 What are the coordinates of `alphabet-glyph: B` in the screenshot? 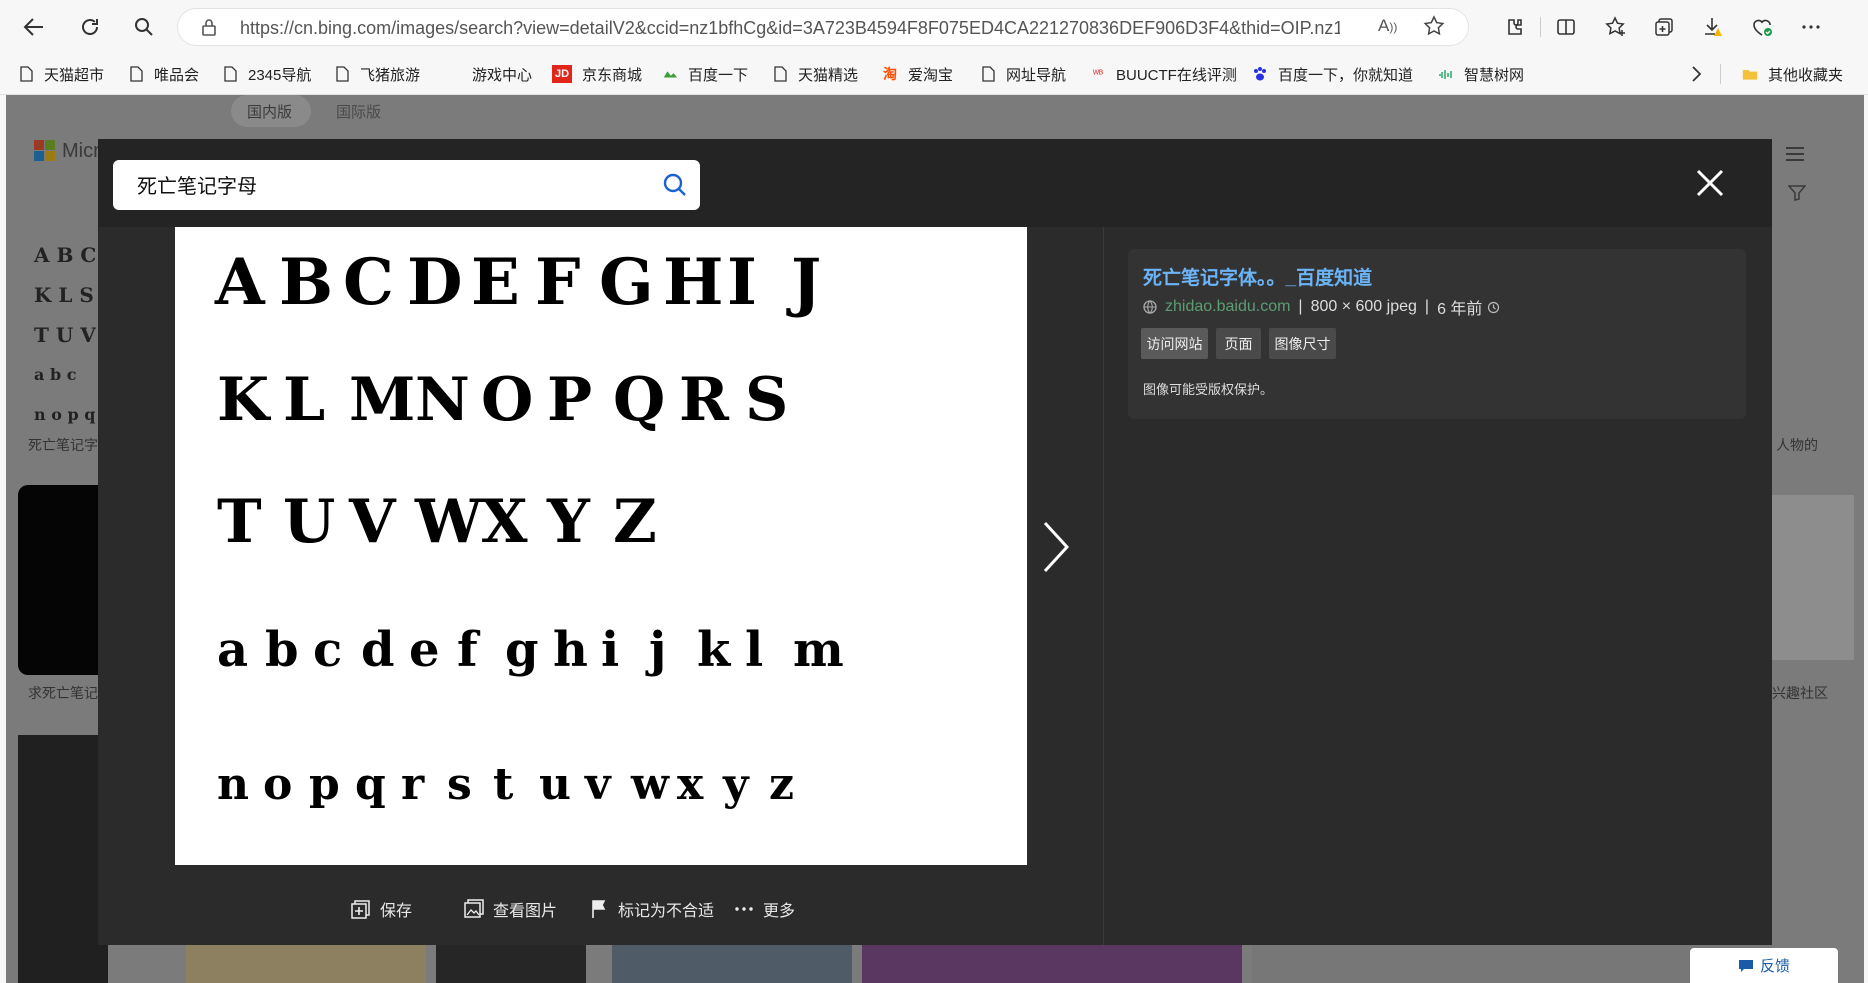 It's located at (306, 282).